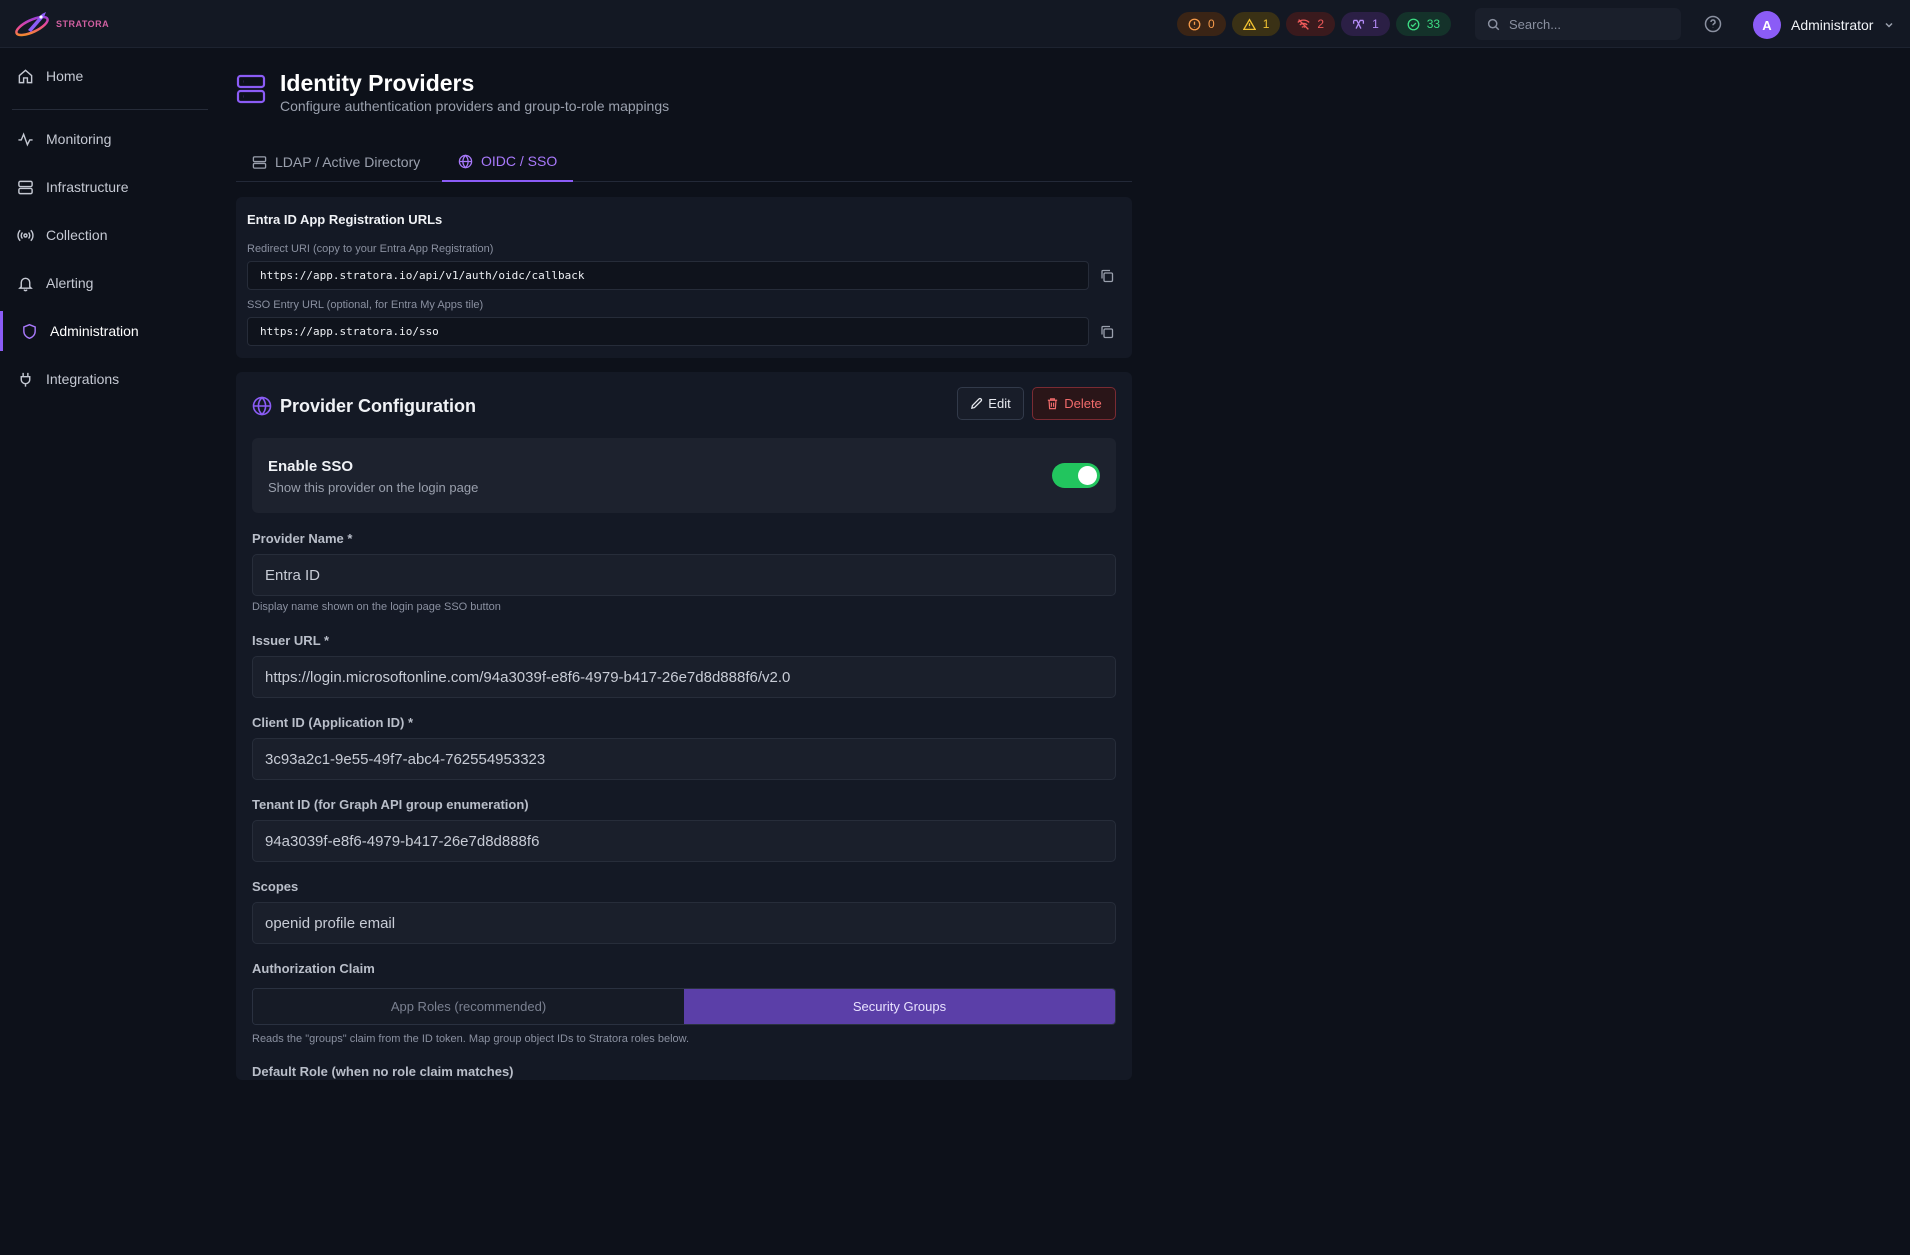 Image resolution: width=1910 pixels, height=1255 pixels. Describe the element at coordinates (684, 923) in the screenshot. I see `scopes-input: openid profile email` at that location.